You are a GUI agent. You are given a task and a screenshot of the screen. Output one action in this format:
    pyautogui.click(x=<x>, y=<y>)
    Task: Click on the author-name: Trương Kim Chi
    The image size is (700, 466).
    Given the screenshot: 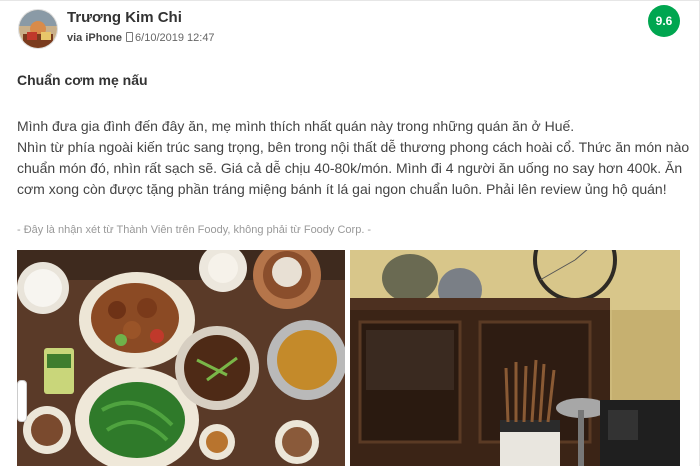 What is the action you would take?
    pyautogui.click(x=124, y=17)
    